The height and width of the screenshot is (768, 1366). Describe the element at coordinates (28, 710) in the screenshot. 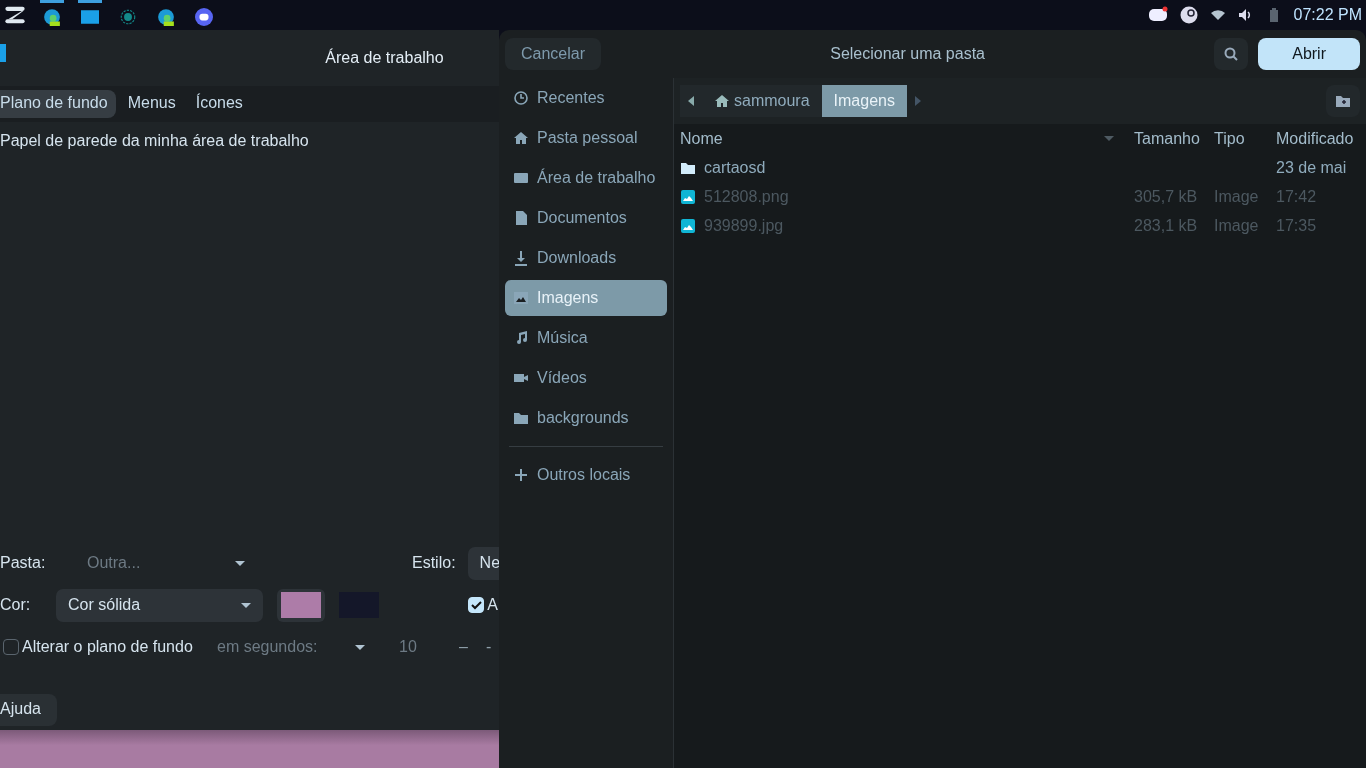

I see `help-button: Ajuda` at that location.